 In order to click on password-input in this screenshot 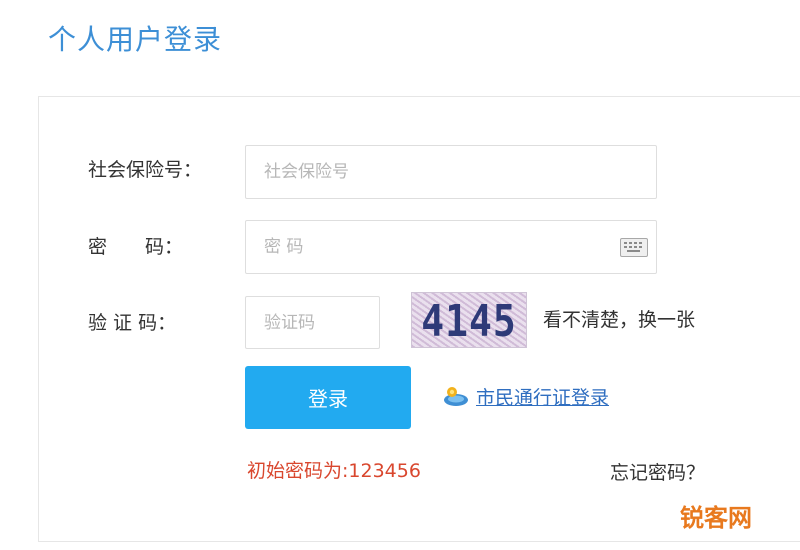, I will do `click(451, 247)`.